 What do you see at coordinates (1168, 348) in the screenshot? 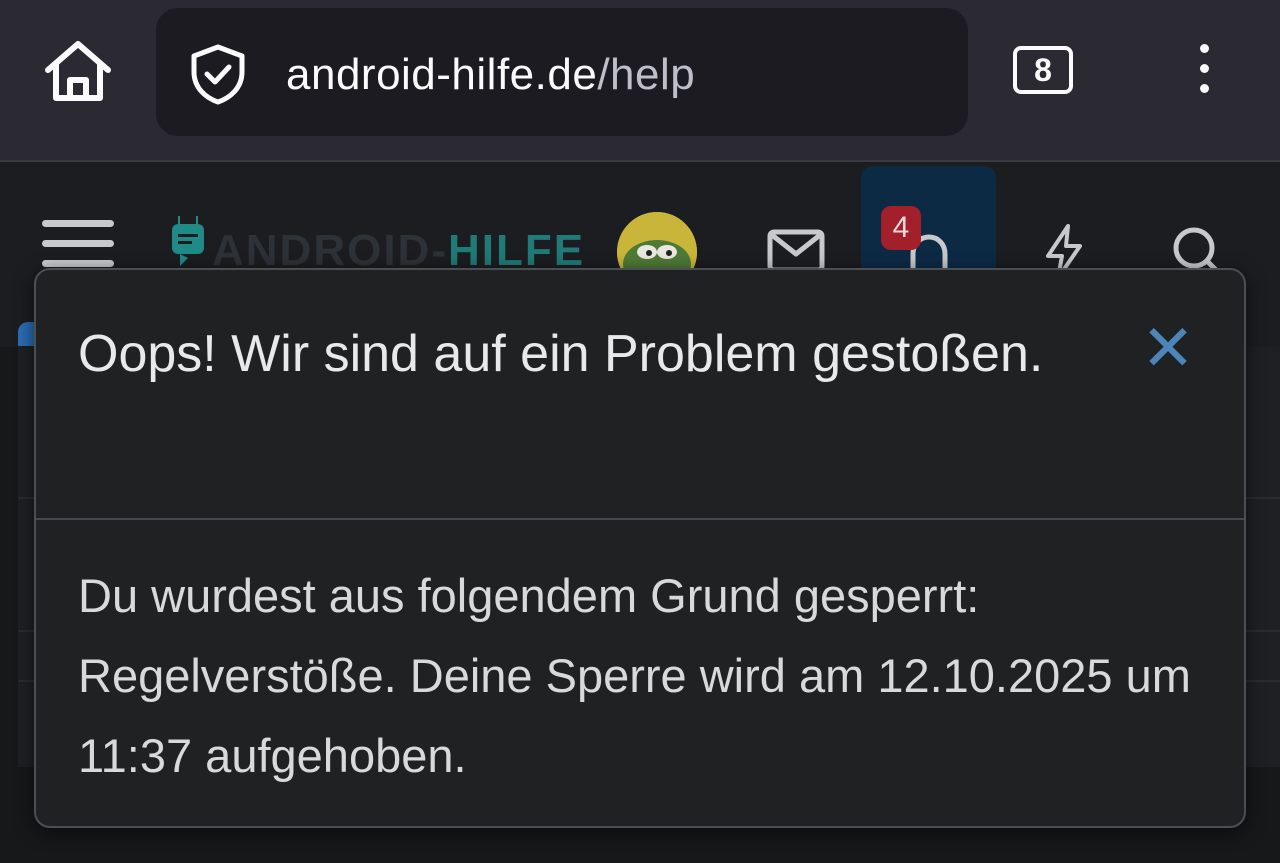
I see `close-icon: ✕` at bounding box center [1168, 348].